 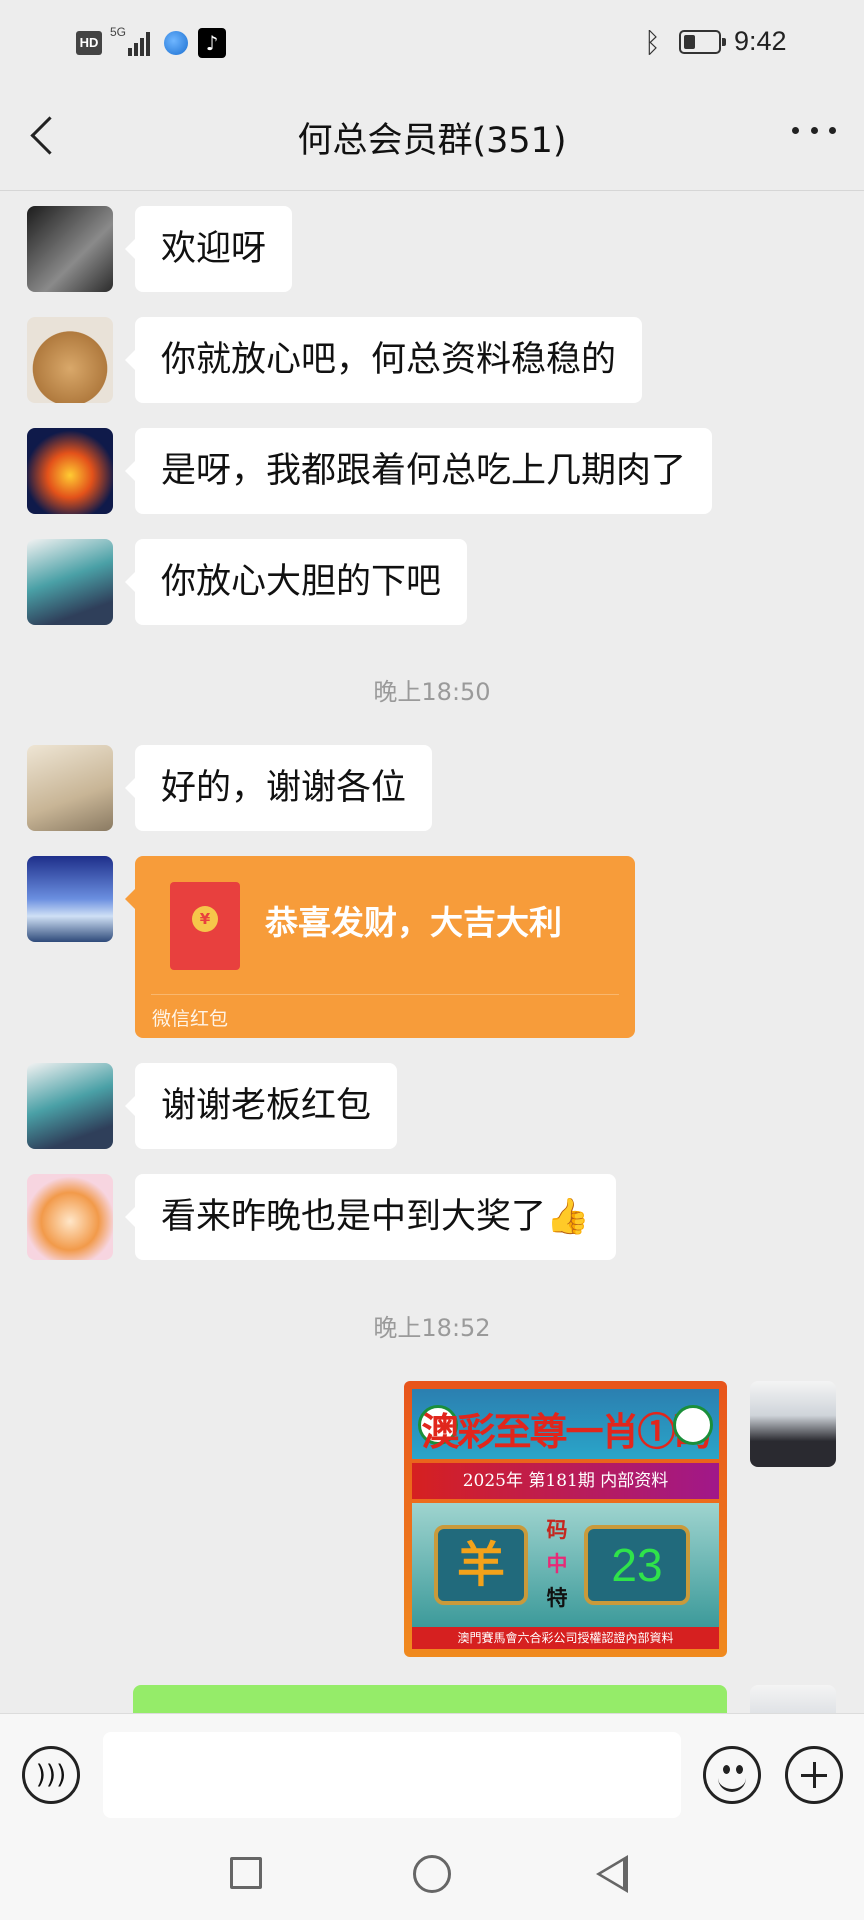 What do you see at coordinates (296, 582) in the screenshot?
I see `message-bubble: 你放心大胆的下吧` at bounding box center [296, 582].